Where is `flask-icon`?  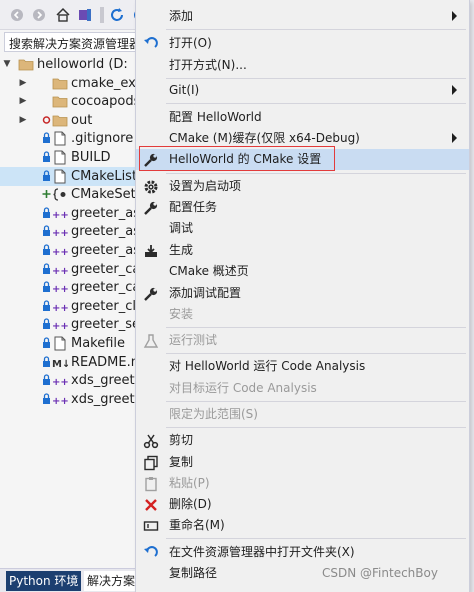 flask-icon is located at coordinates (150, 340).